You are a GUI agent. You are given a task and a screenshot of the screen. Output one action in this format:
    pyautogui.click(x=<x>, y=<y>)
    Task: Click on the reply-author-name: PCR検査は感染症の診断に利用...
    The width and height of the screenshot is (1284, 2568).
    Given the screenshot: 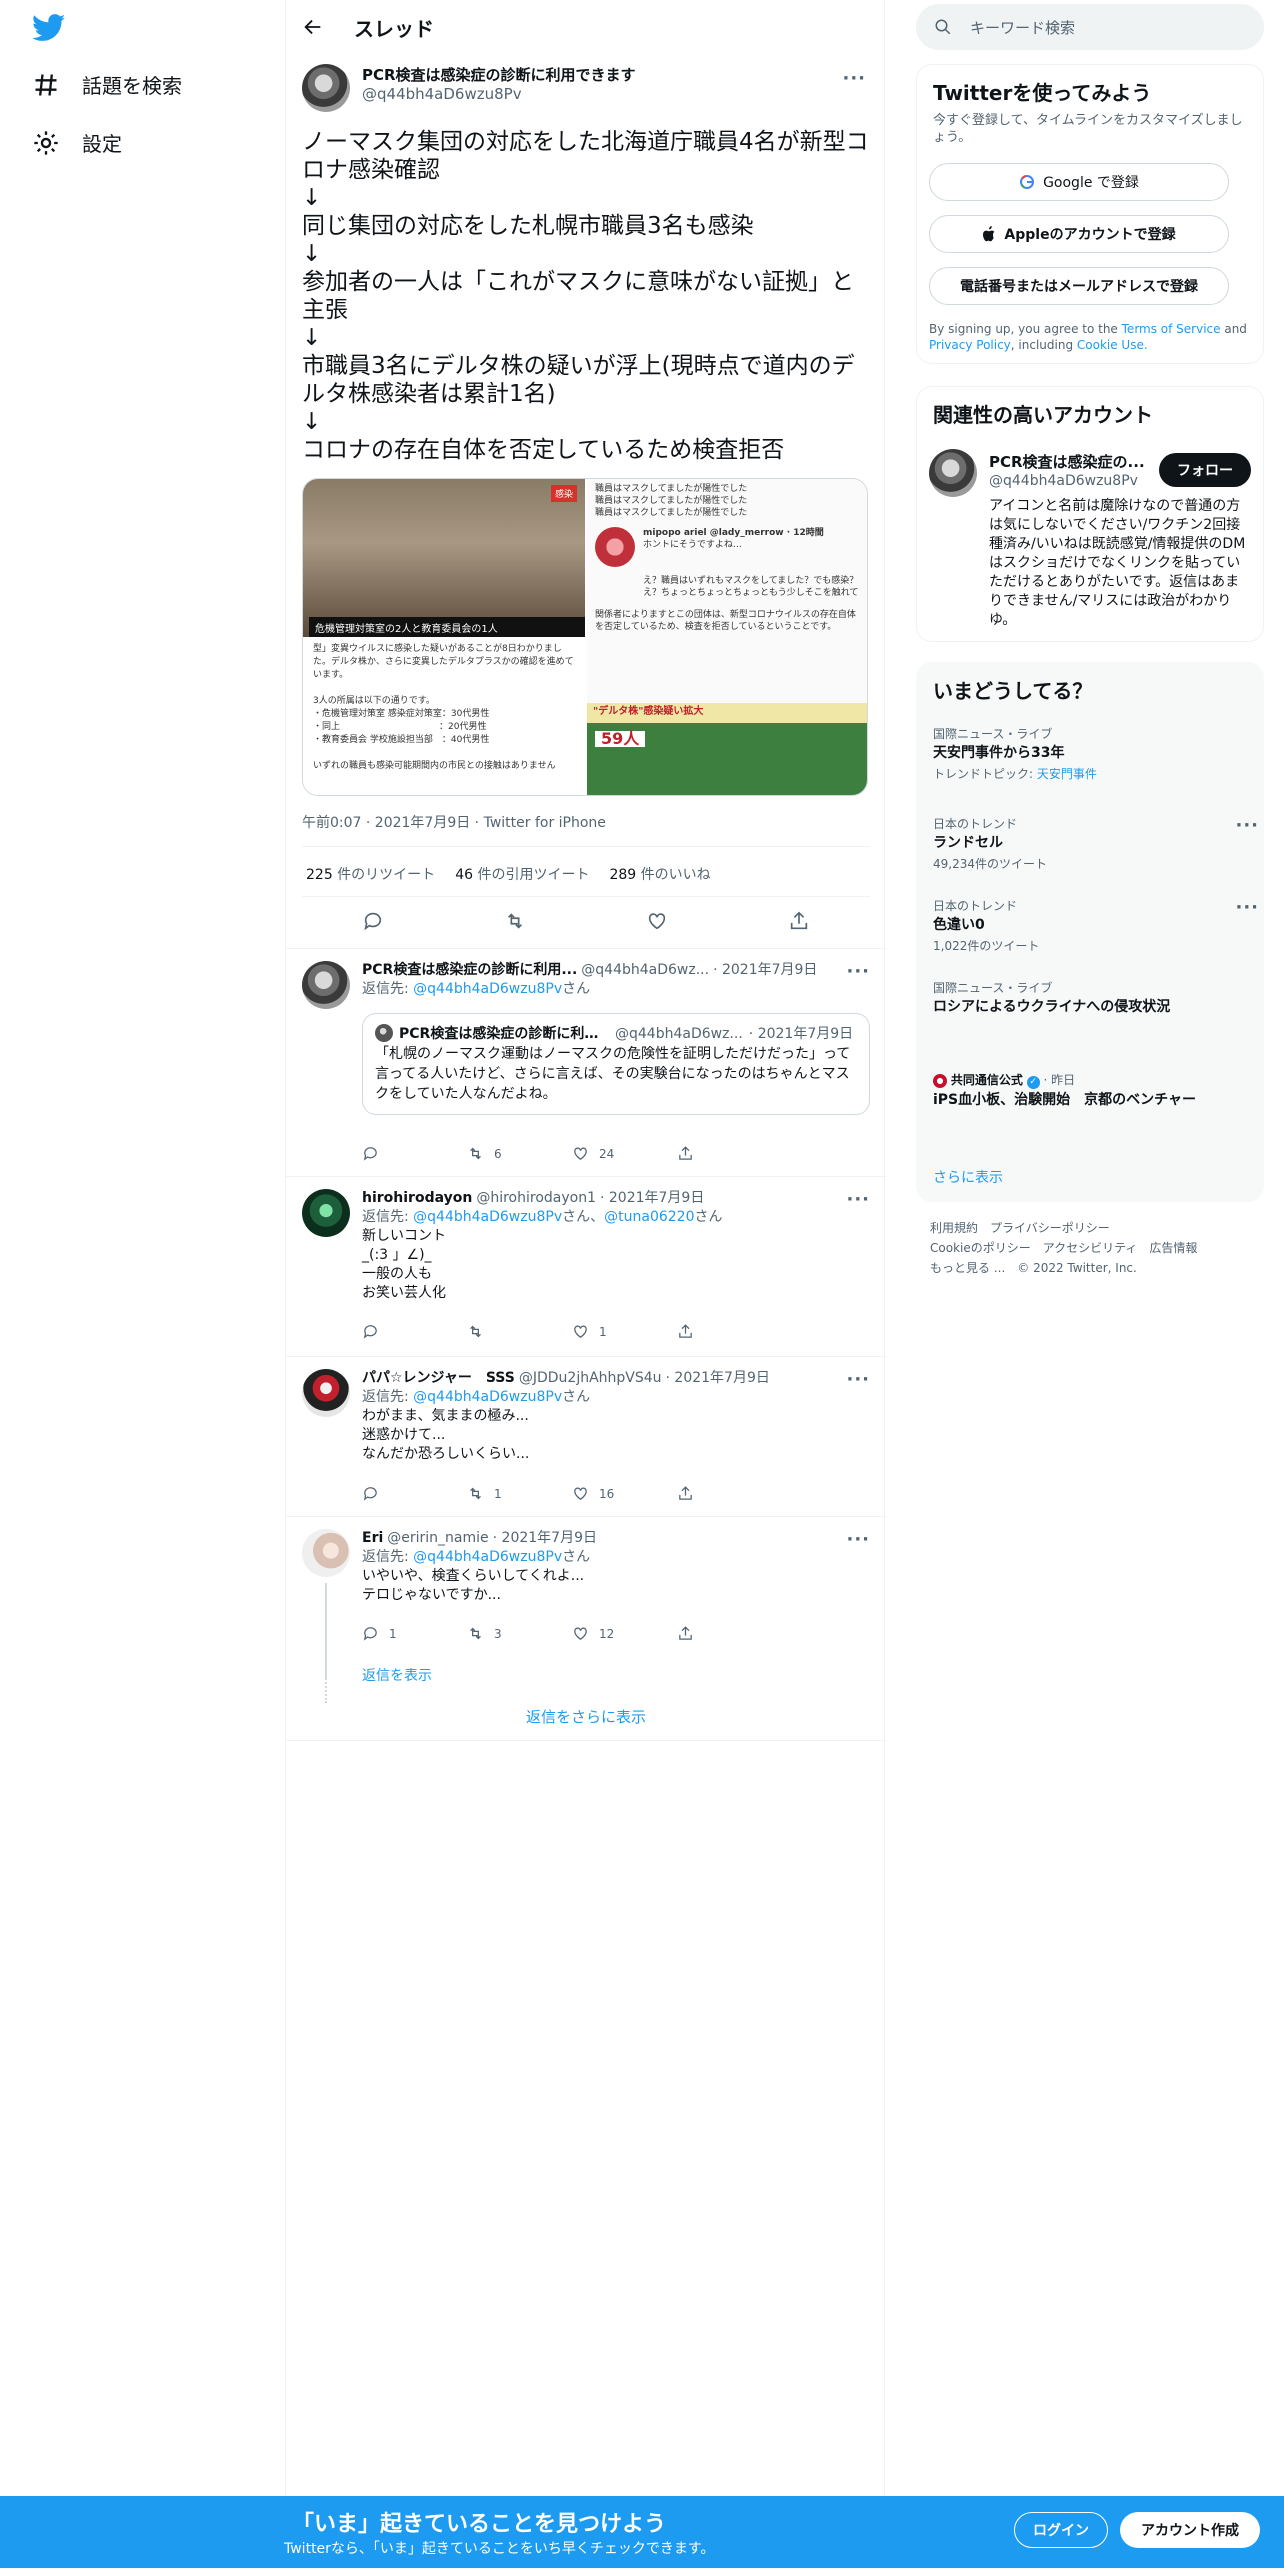 What is the action you would take?
    pyautogui.click(x=469, y=970)
    